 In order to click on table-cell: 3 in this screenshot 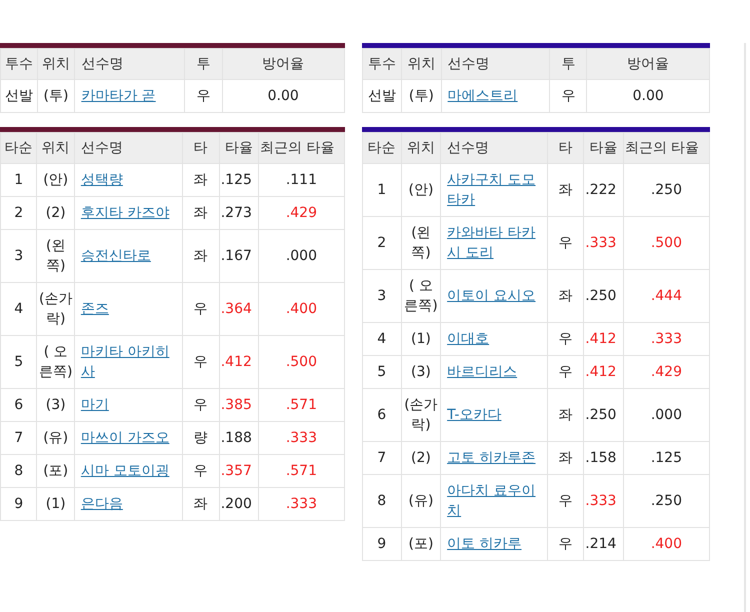, I will do `click(382, 296)`.